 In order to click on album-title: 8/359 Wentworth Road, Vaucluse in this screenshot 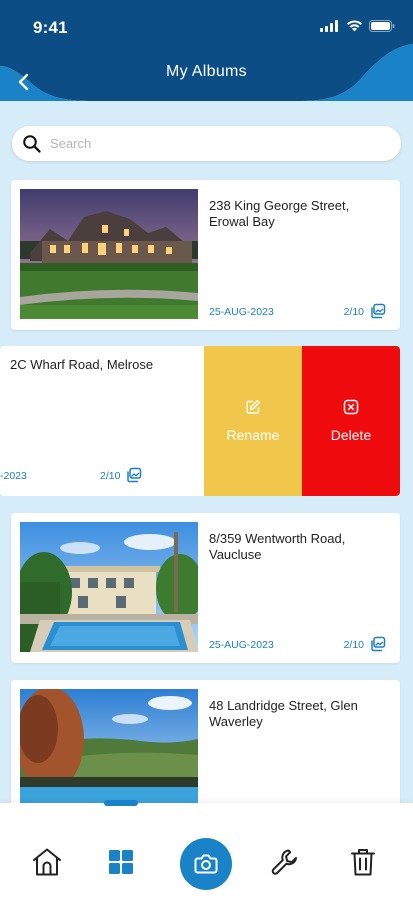, I will do `click(277, 546)`.